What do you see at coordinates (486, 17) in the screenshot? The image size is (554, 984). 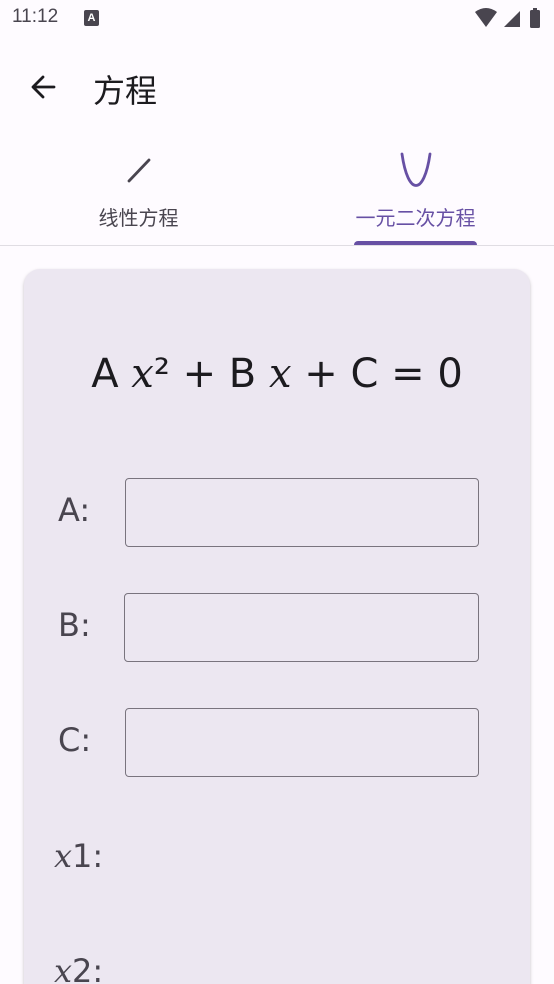 I see `wifi-icon` at bounding box center [486, 17].